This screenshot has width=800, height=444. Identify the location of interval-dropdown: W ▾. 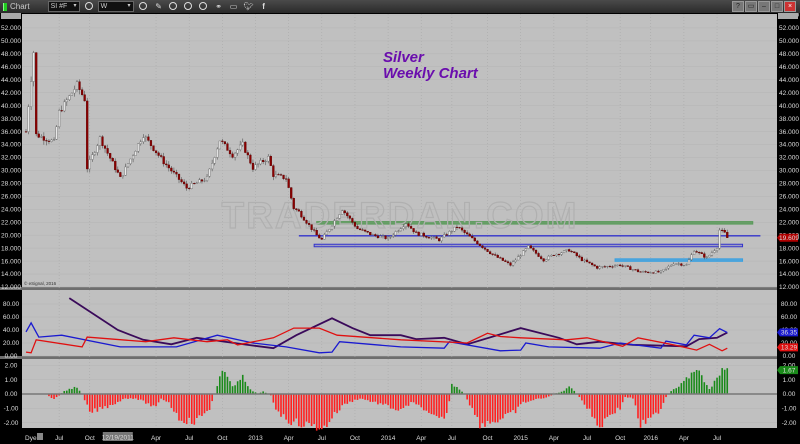
(115, 6).